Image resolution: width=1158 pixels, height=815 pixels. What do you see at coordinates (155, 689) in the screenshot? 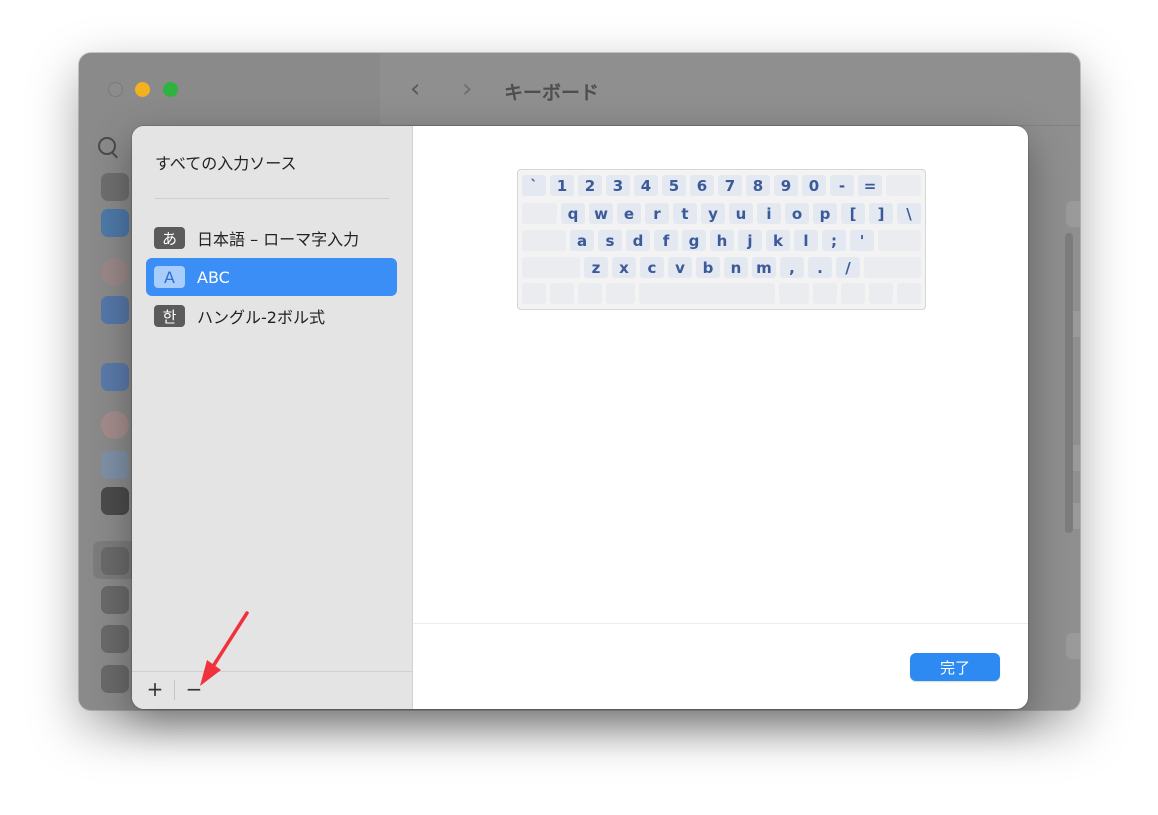
I see `add-input-source-button: +` at bounding box center [155, 689].